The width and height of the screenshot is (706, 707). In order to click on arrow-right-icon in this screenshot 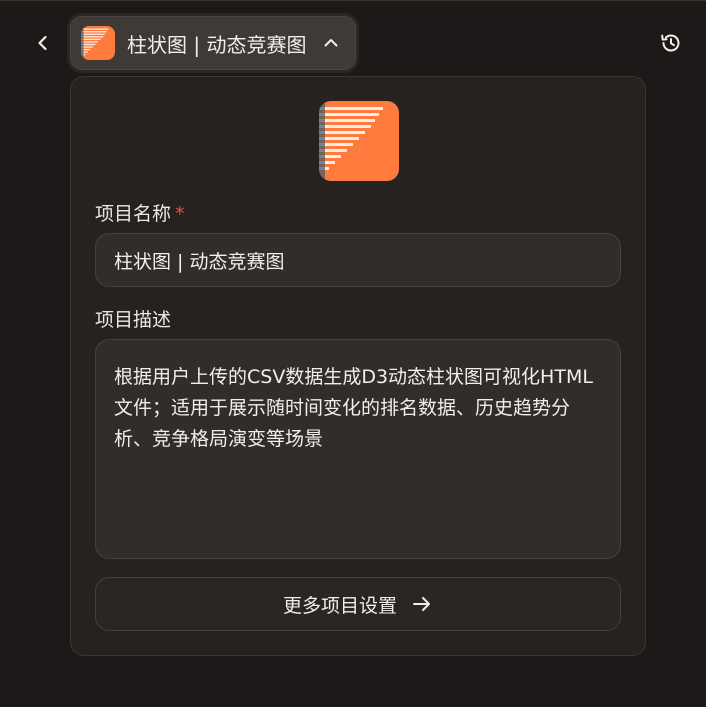, I will do `click(422, 604)`.